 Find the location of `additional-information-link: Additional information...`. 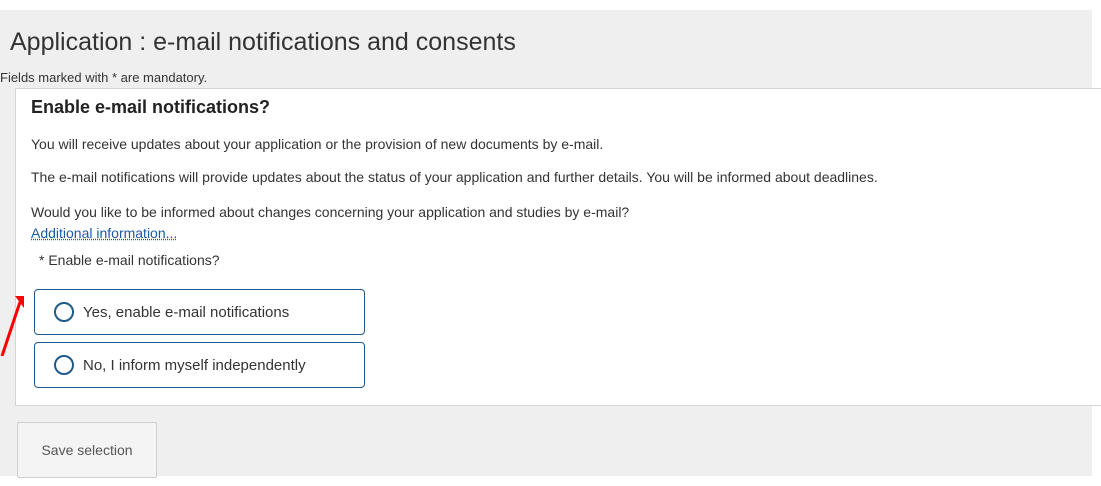

additional-information-link: Additional information... is located at coordinates (104, 233).